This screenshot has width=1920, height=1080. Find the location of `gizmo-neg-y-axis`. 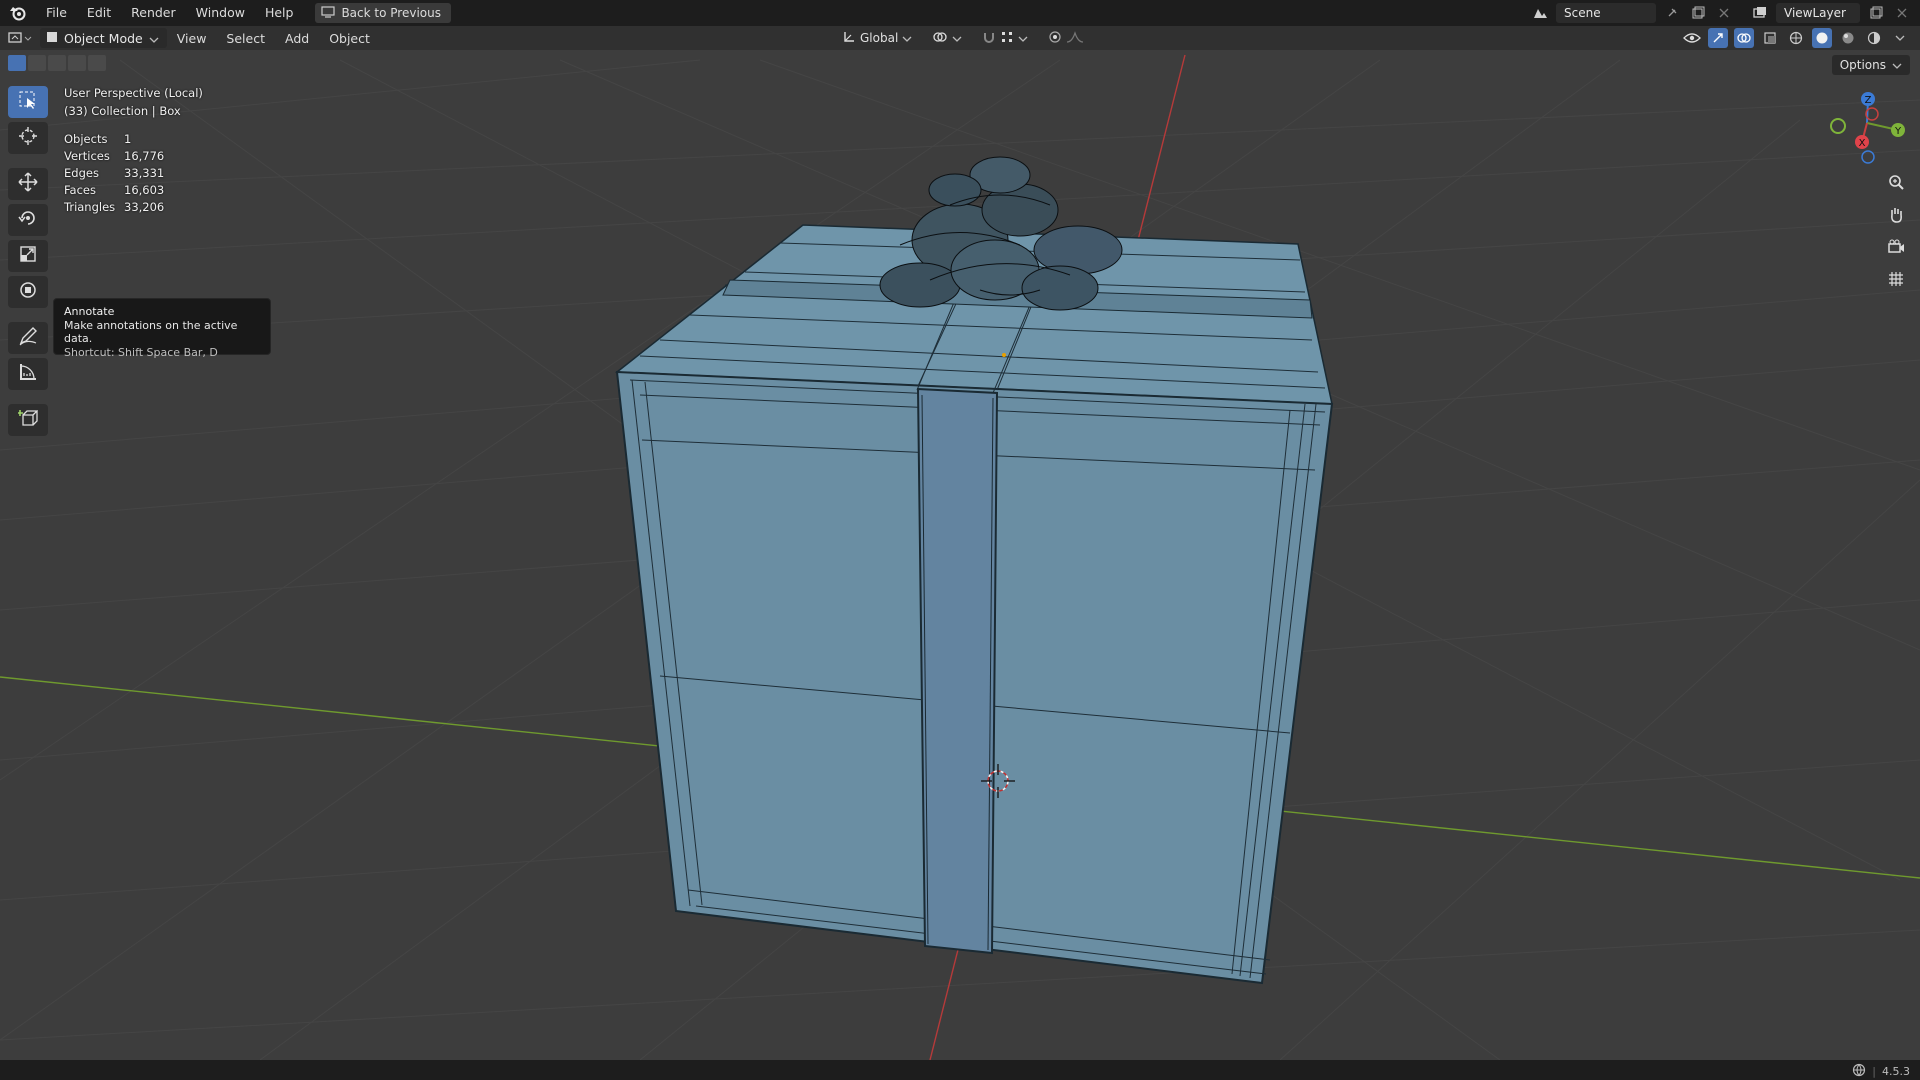

gizmo-neg-y-axis is located at coordinates (1838, 126).